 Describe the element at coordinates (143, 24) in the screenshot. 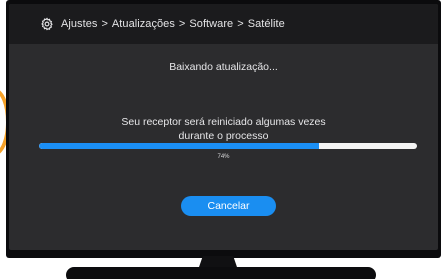

I see `breadcrumb-item-atualizacoes: Atualizações` at that location.